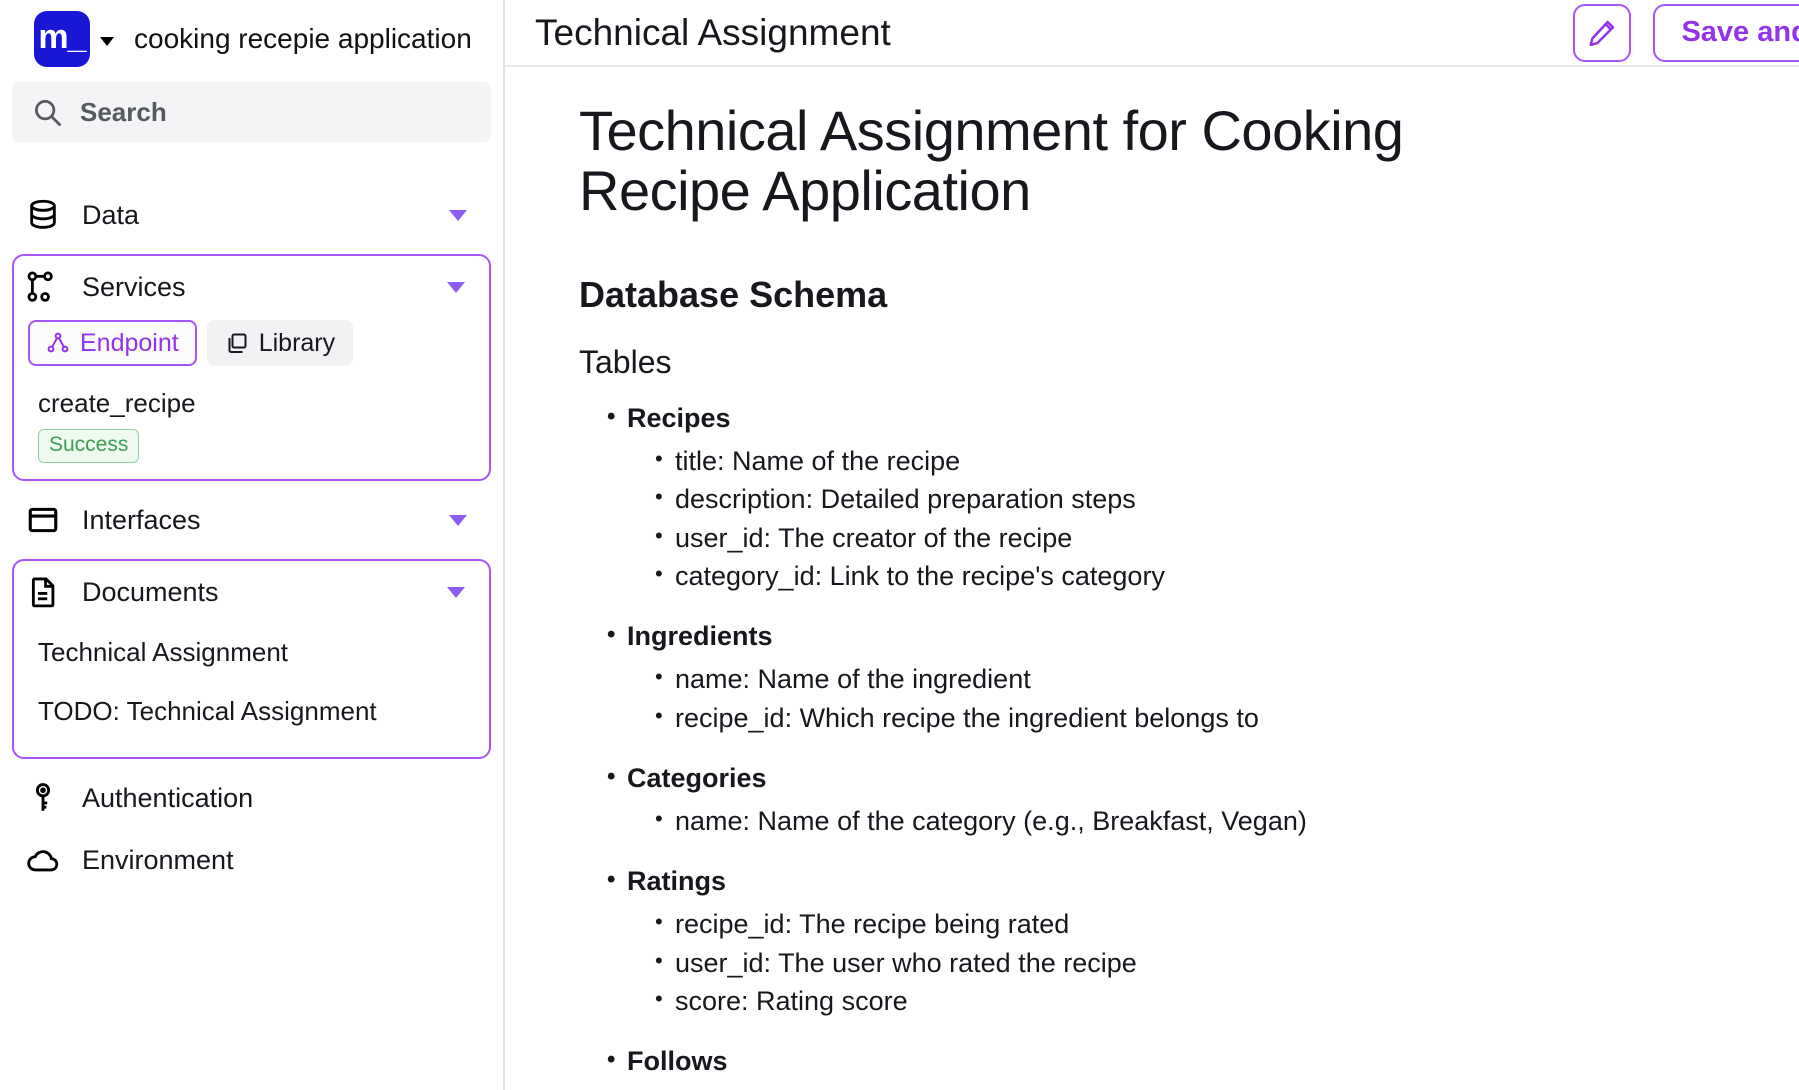  Describe the element at coordinates (43, 592) in the screenshot. I see `document-icon` at that location.